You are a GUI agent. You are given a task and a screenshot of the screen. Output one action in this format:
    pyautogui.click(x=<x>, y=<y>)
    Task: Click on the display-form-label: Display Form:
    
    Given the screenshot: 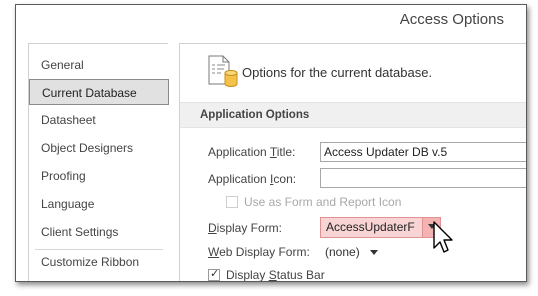 What is the action you would take?
    pyautogui.click(x=245, y=228)
    